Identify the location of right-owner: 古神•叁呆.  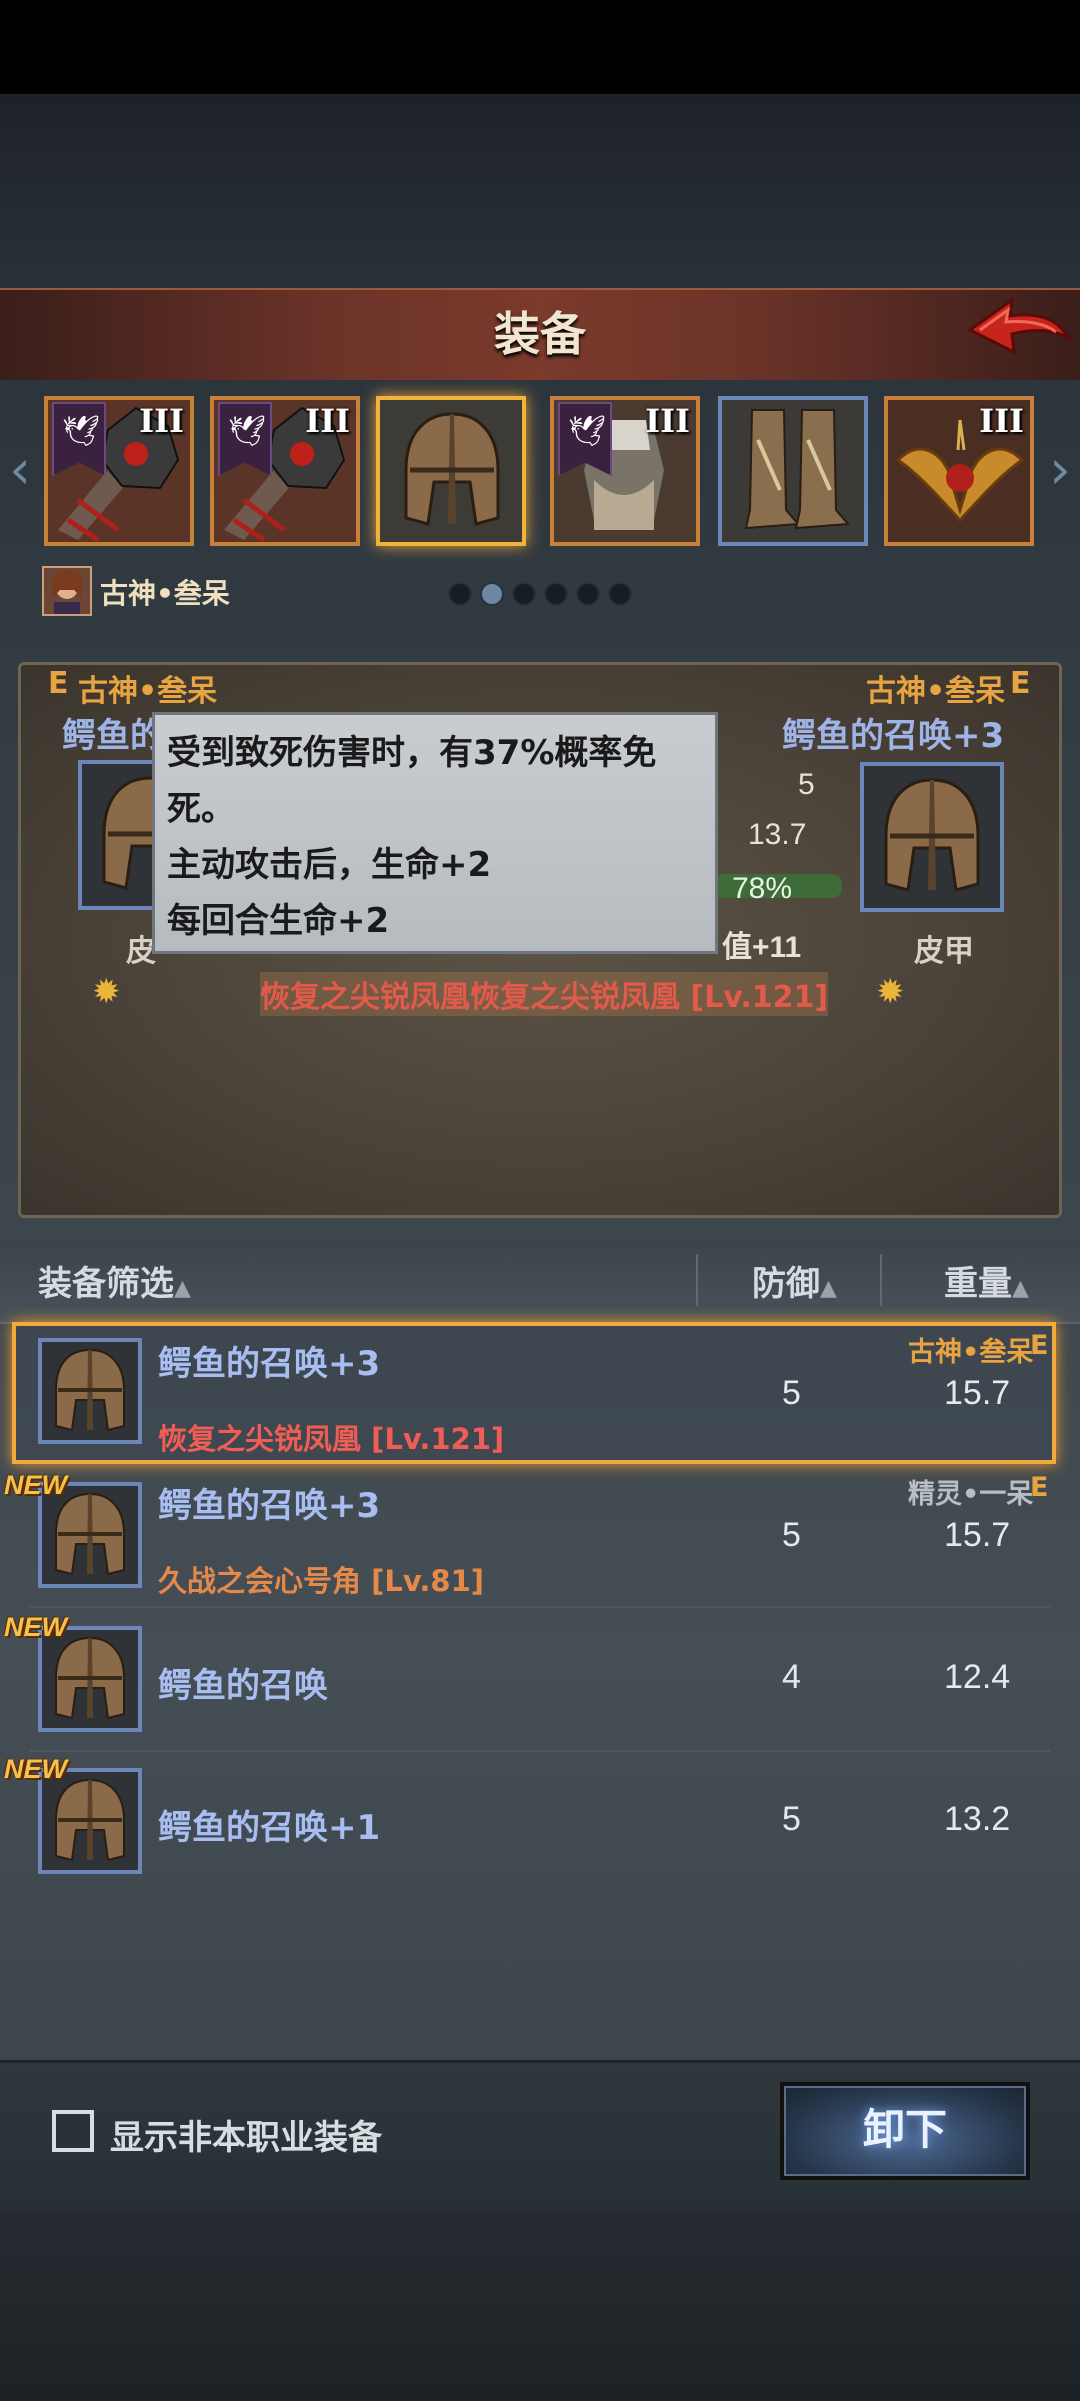
(936, 691).